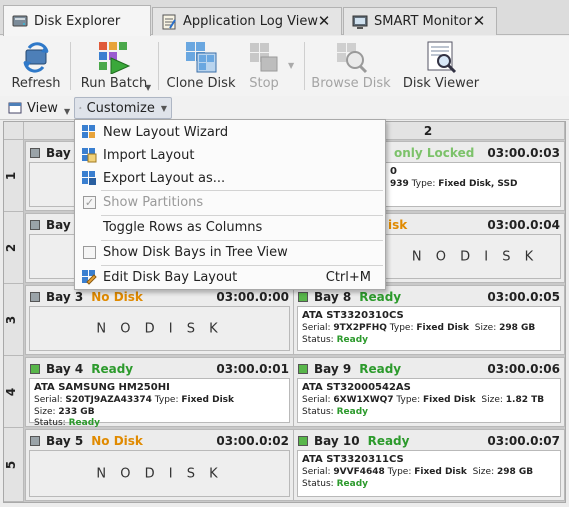  Describe the element at coordinates (89, 155) in the screenshot. I see `import-layout-icon` at that location.